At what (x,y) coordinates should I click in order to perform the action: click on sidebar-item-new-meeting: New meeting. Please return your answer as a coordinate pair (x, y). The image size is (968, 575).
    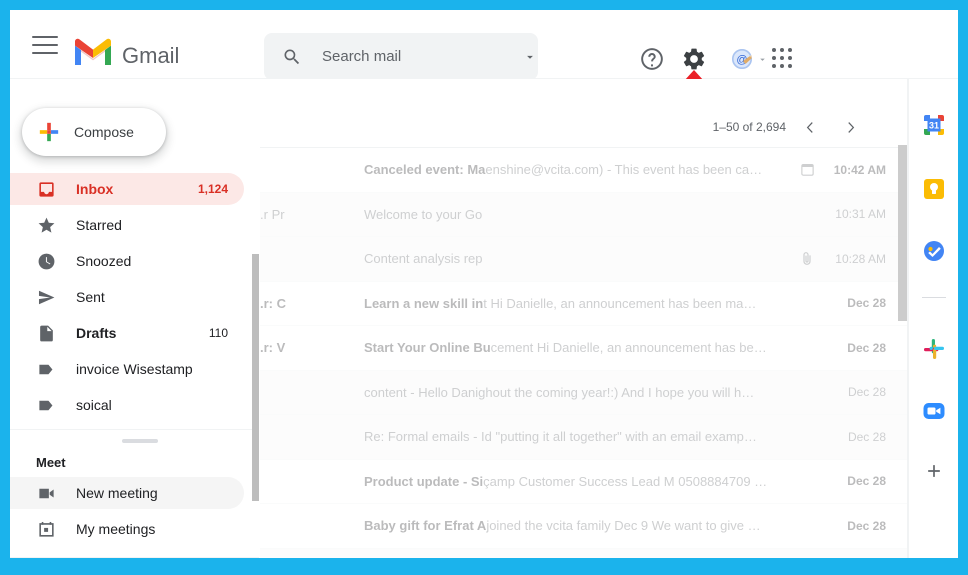
    Looking at the image, I should click on (127, 493).